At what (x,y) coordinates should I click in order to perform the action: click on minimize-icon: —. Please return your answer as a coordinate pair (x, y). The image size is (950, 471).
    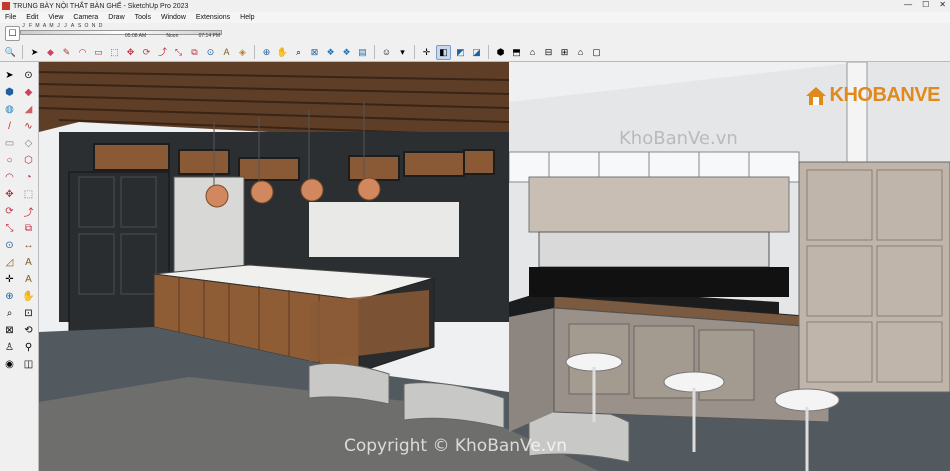
    Looking at the image, I should click on (908, 4).